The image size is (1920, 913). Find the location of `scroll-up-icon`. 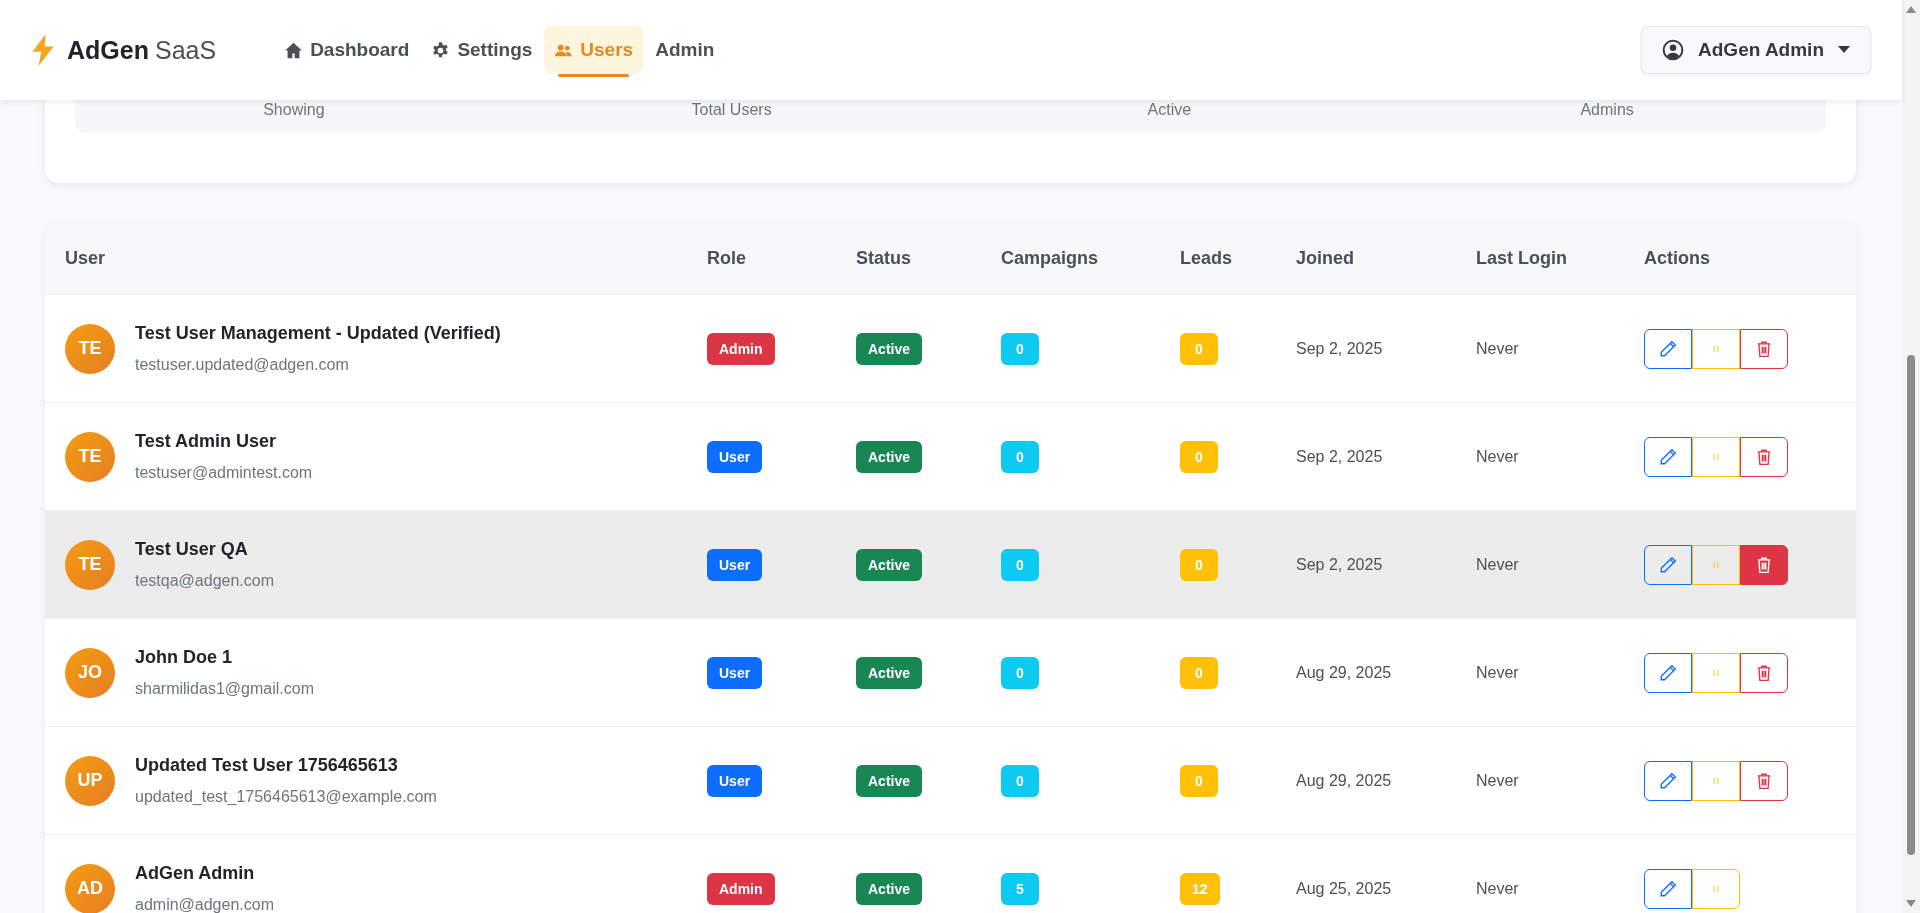

scroll-up-icon is located at coordinates (1911, 9).